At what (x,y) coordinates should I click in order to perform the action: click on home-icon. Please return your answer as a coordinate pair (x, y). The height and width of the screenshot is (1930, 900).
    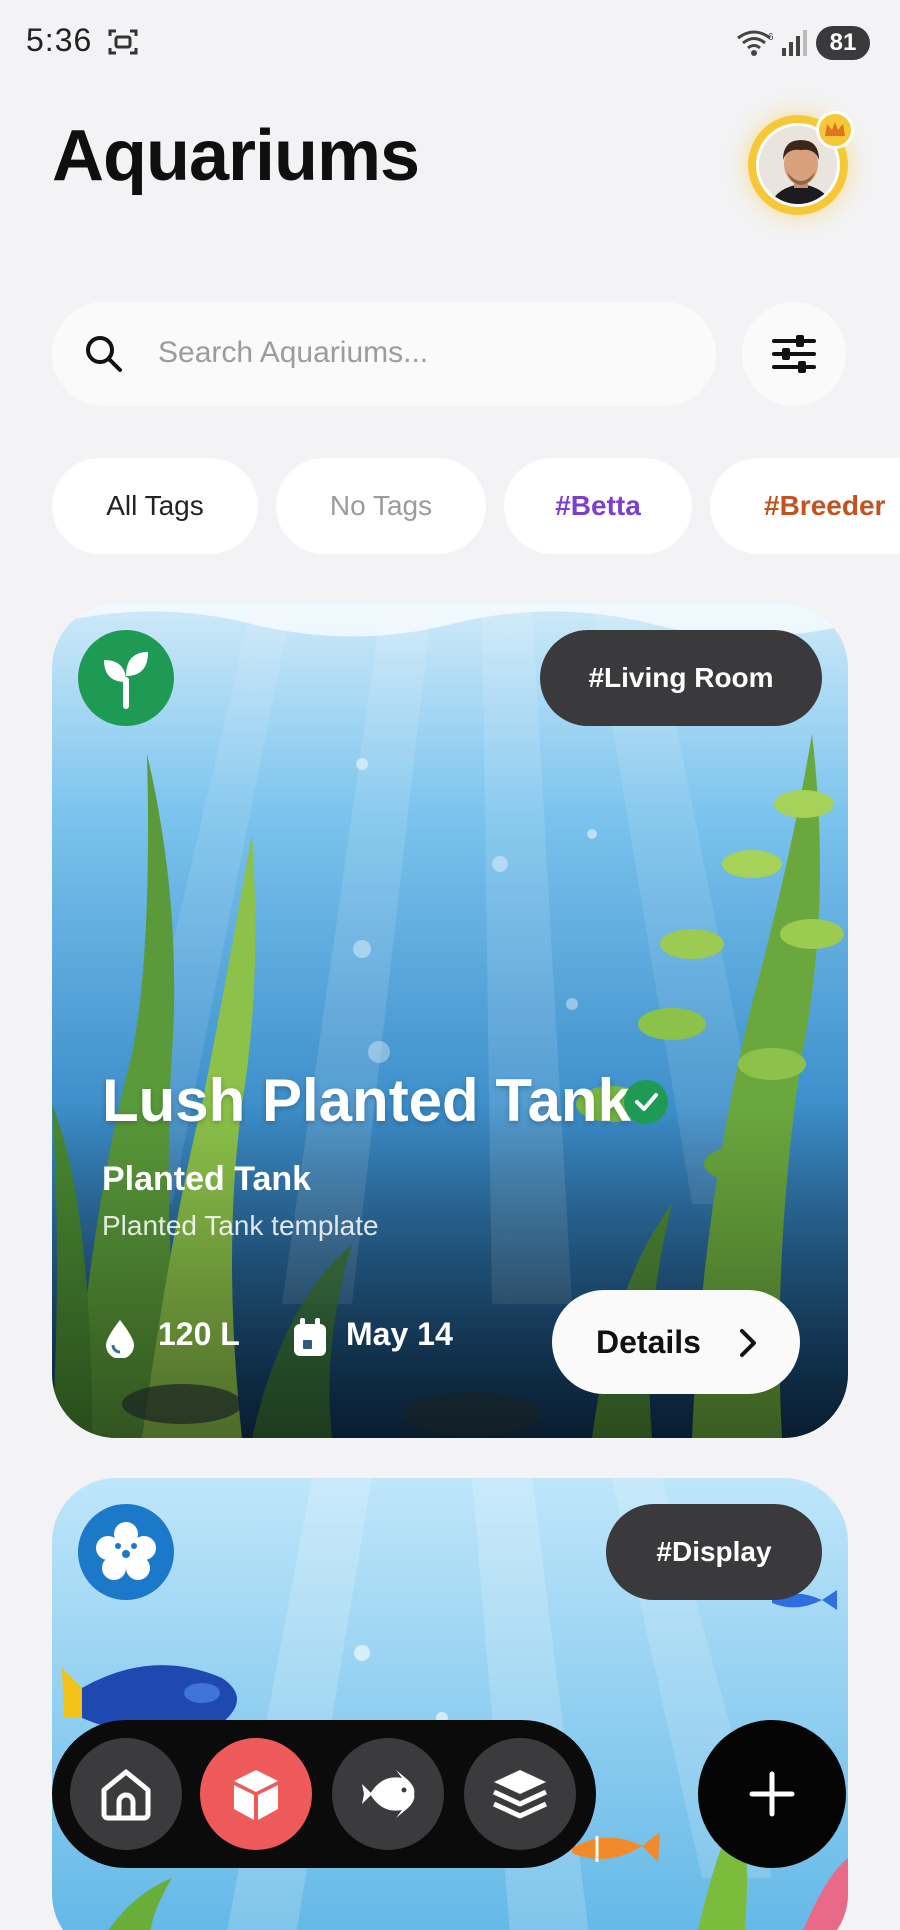
    Looking at the image, I should click on (126, 1795).